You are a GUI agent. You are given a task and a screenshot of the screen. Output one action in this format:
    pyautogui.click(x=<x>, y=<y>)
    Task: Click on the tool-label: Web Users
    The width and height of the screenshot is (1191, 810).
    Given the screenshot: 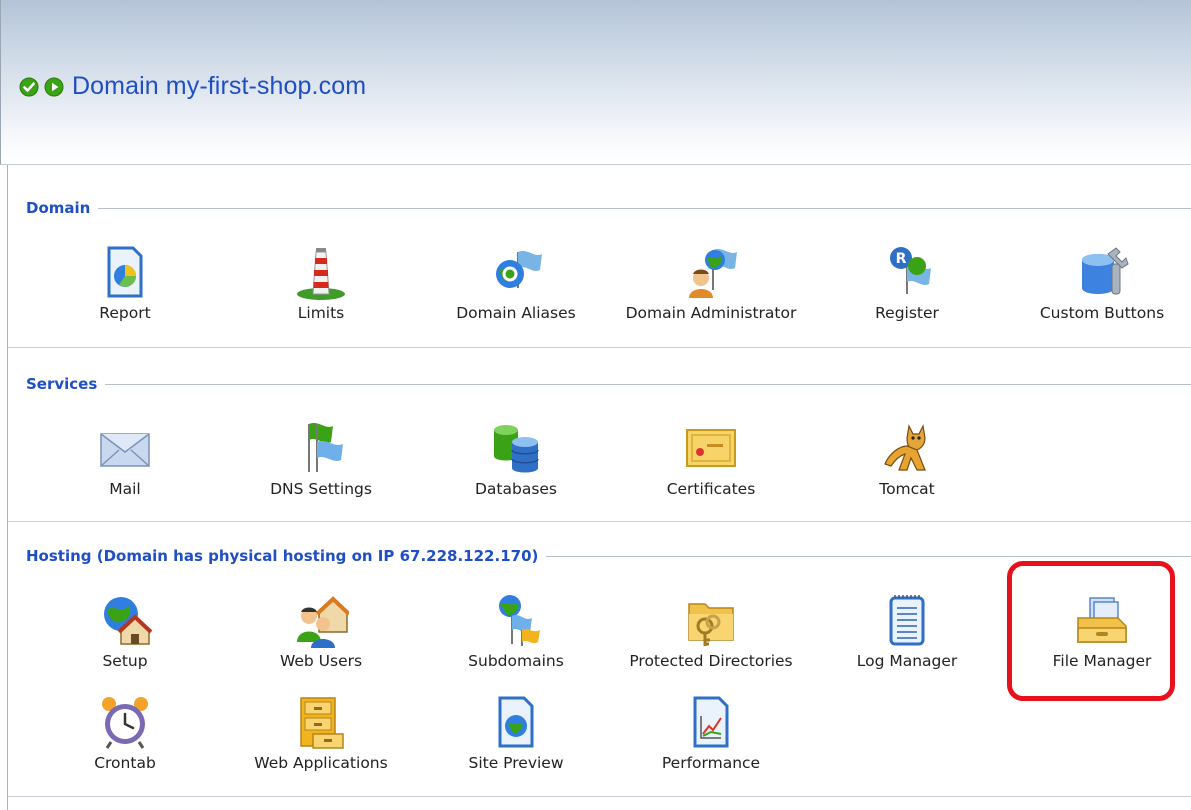 What is the action you would take?
    pyautogui.click(x=321, y=661)
    